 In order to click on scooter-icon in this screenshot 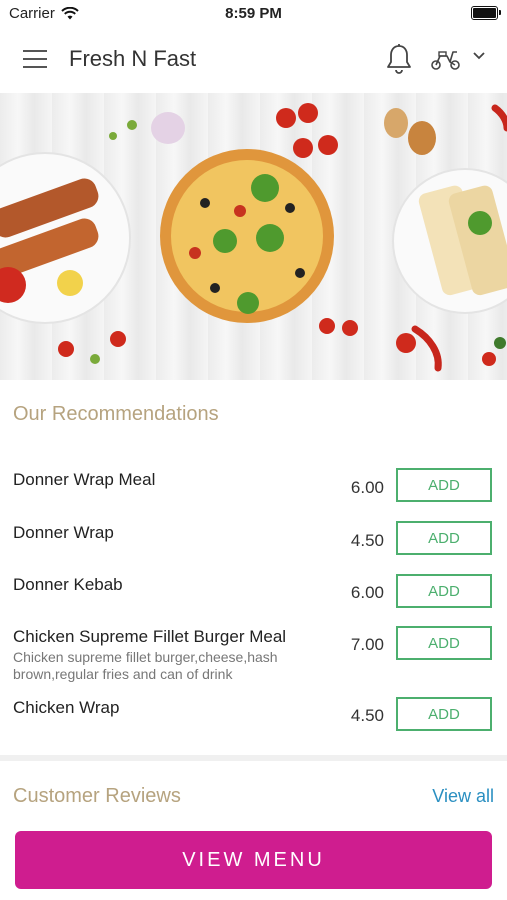, I will do `click(446, 59)`.